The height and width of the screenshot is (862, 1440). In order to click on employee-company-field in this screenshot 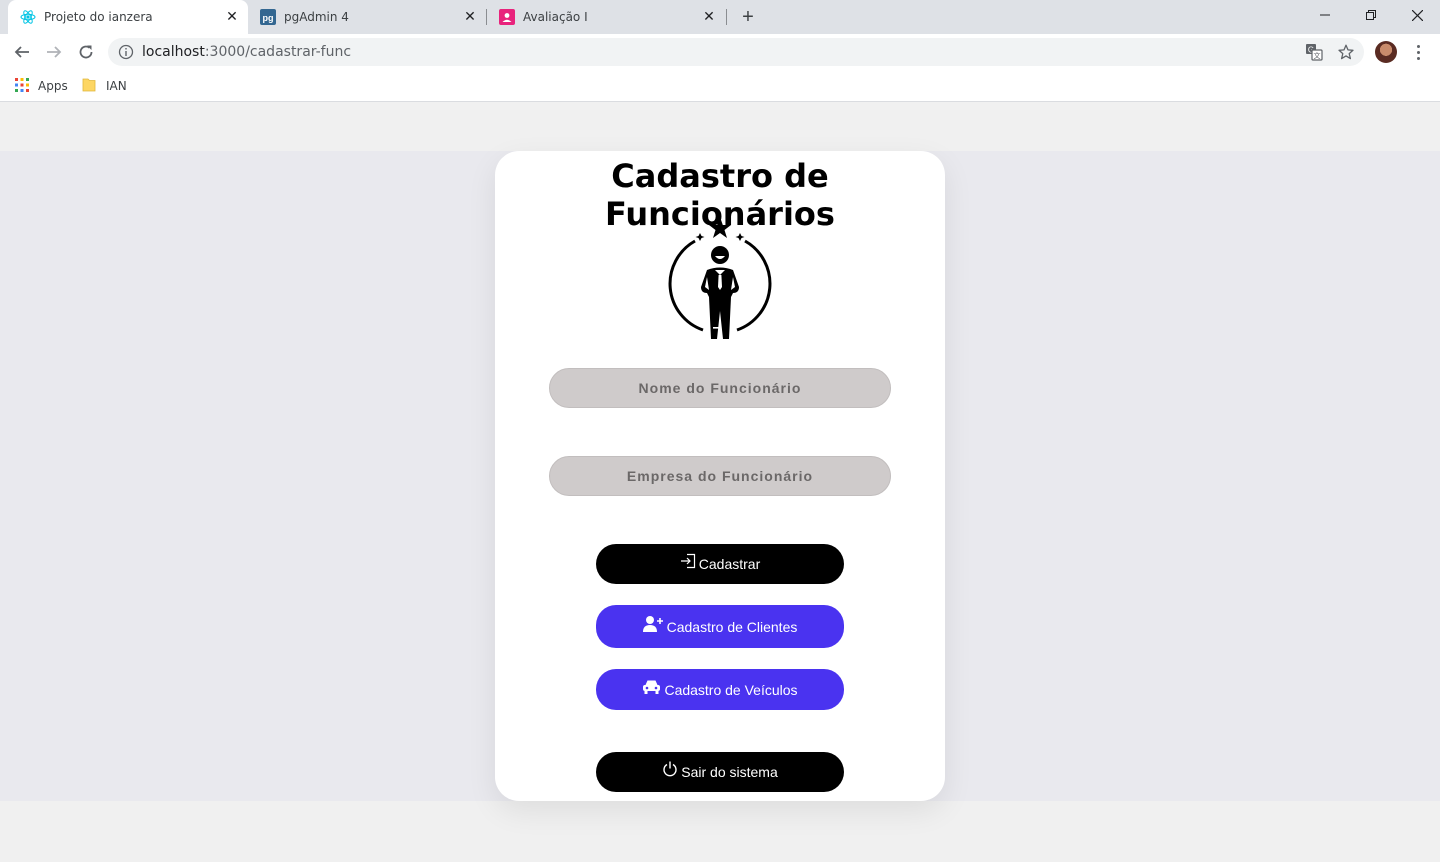, I will do `click(720, 476)`.